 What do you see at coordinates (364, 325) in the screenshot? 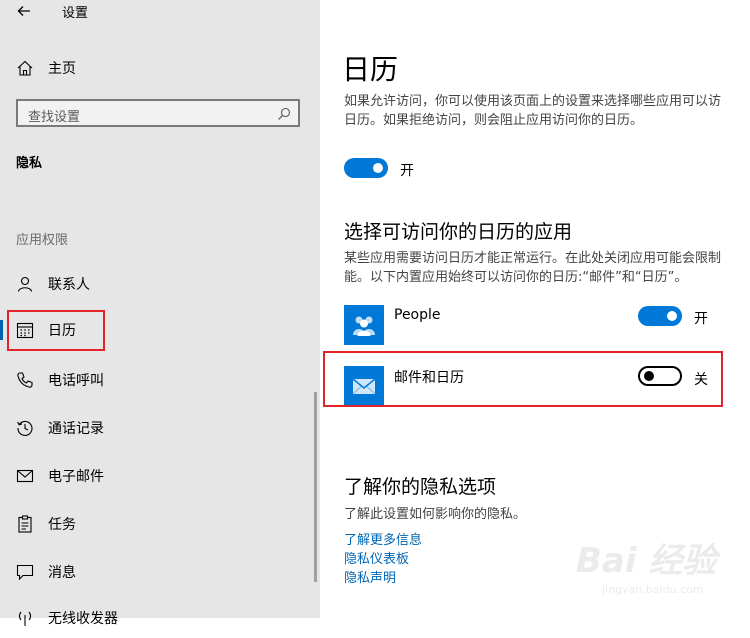
I see `people-app-icon` at bounding box center [364, 325].